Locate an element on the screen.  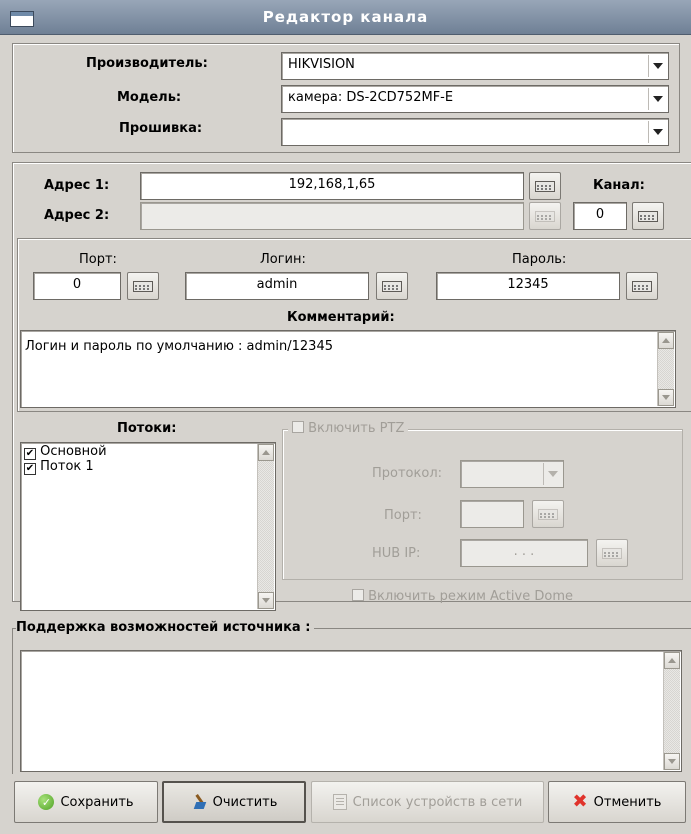
password-input: 12345 is located at coordinates (528, 286).